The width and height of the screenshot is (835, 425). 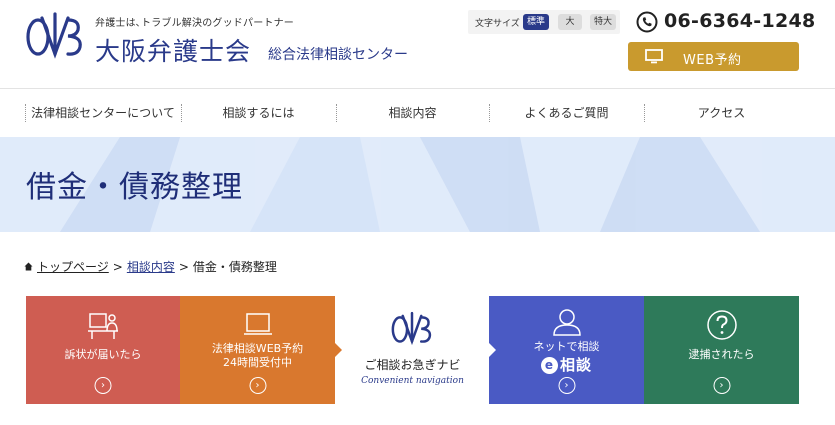 What do you see at coordinates (647, 22) in the screenshot?
I see `phone-icon` at bounding box center [647, 22].